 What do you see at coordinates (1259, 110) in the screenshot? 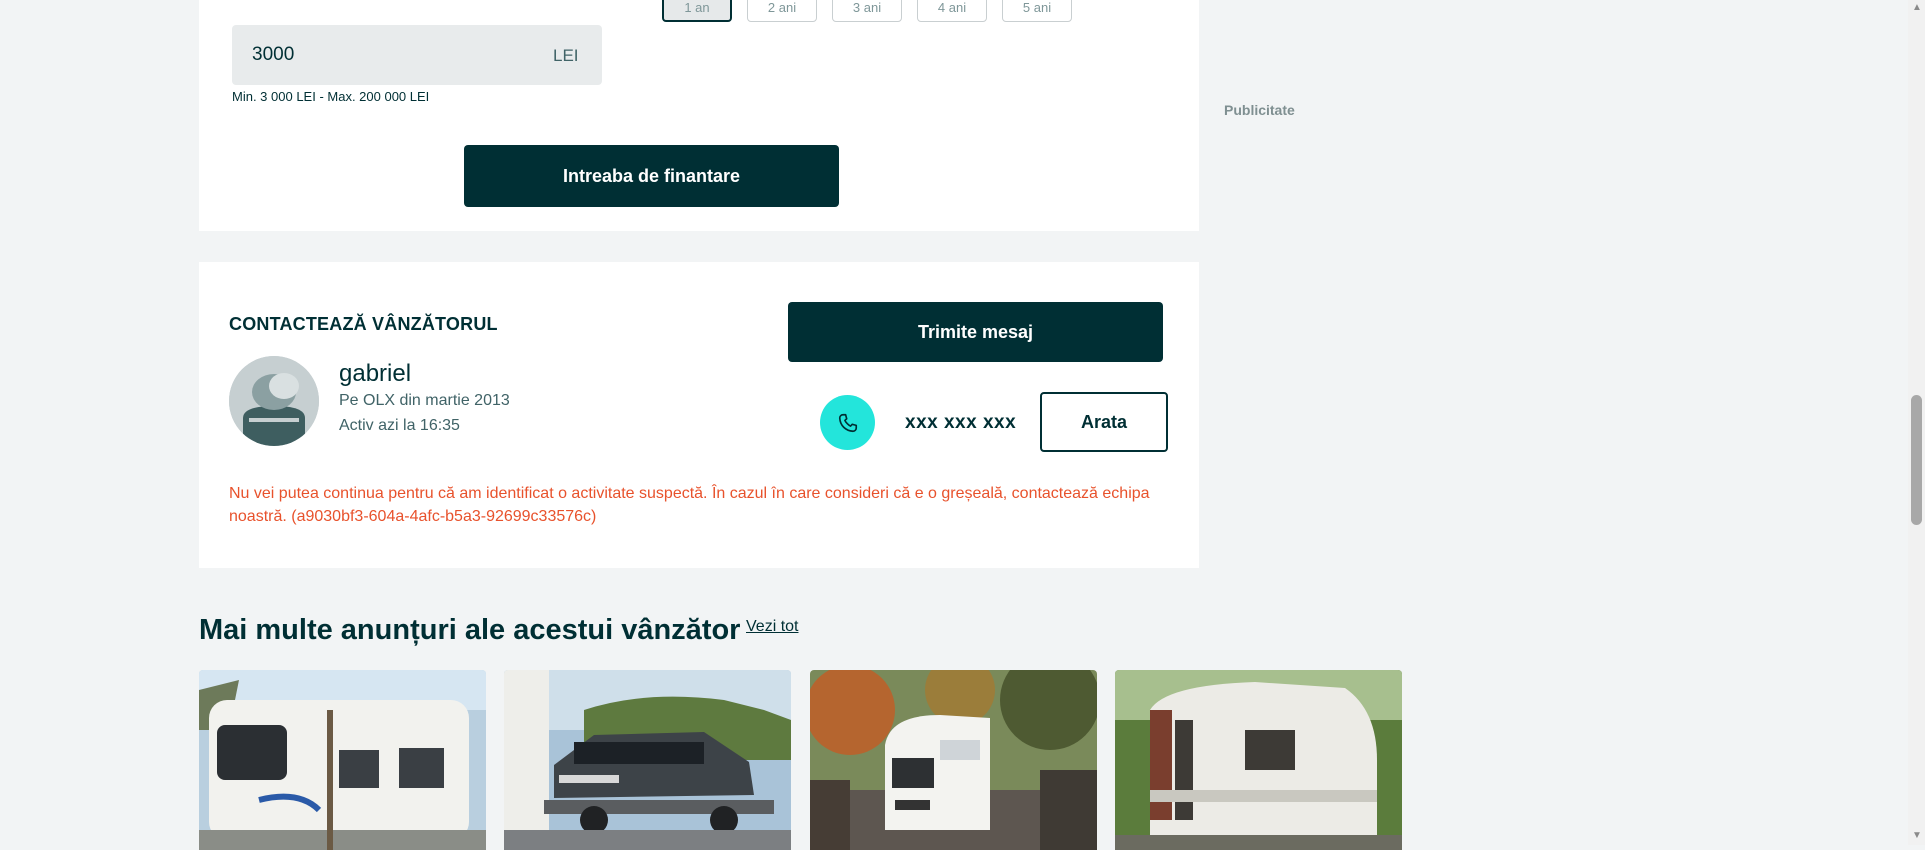
I see `advertising-label: Publicitate` at bounding box center [1259, 110].